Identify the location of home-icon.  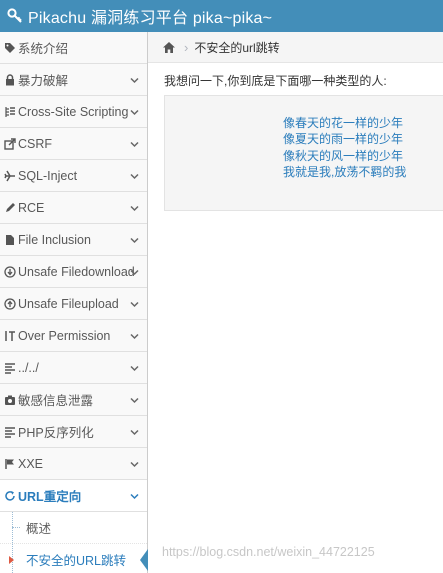
(169, 47).